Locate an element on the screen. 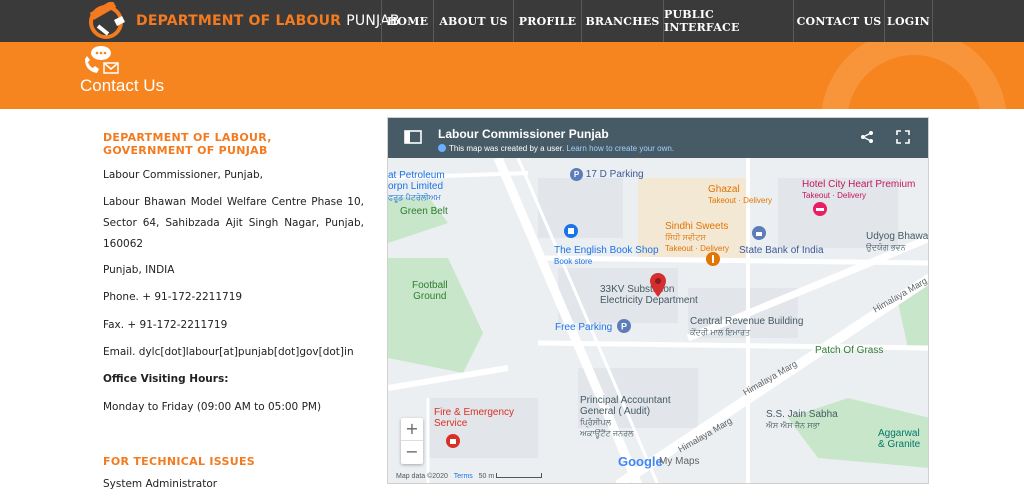 The height and width of the screenshot is (501, 1024). office-phone: Phone. + 91-172-2211719 is located at coordinates (172, 297).